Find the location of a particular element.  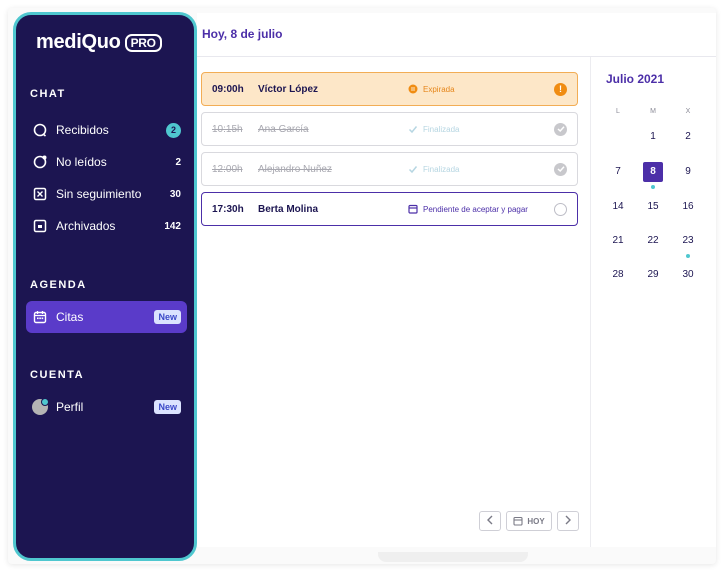

chat-bubble-icon is located at coordinates (40, 130).